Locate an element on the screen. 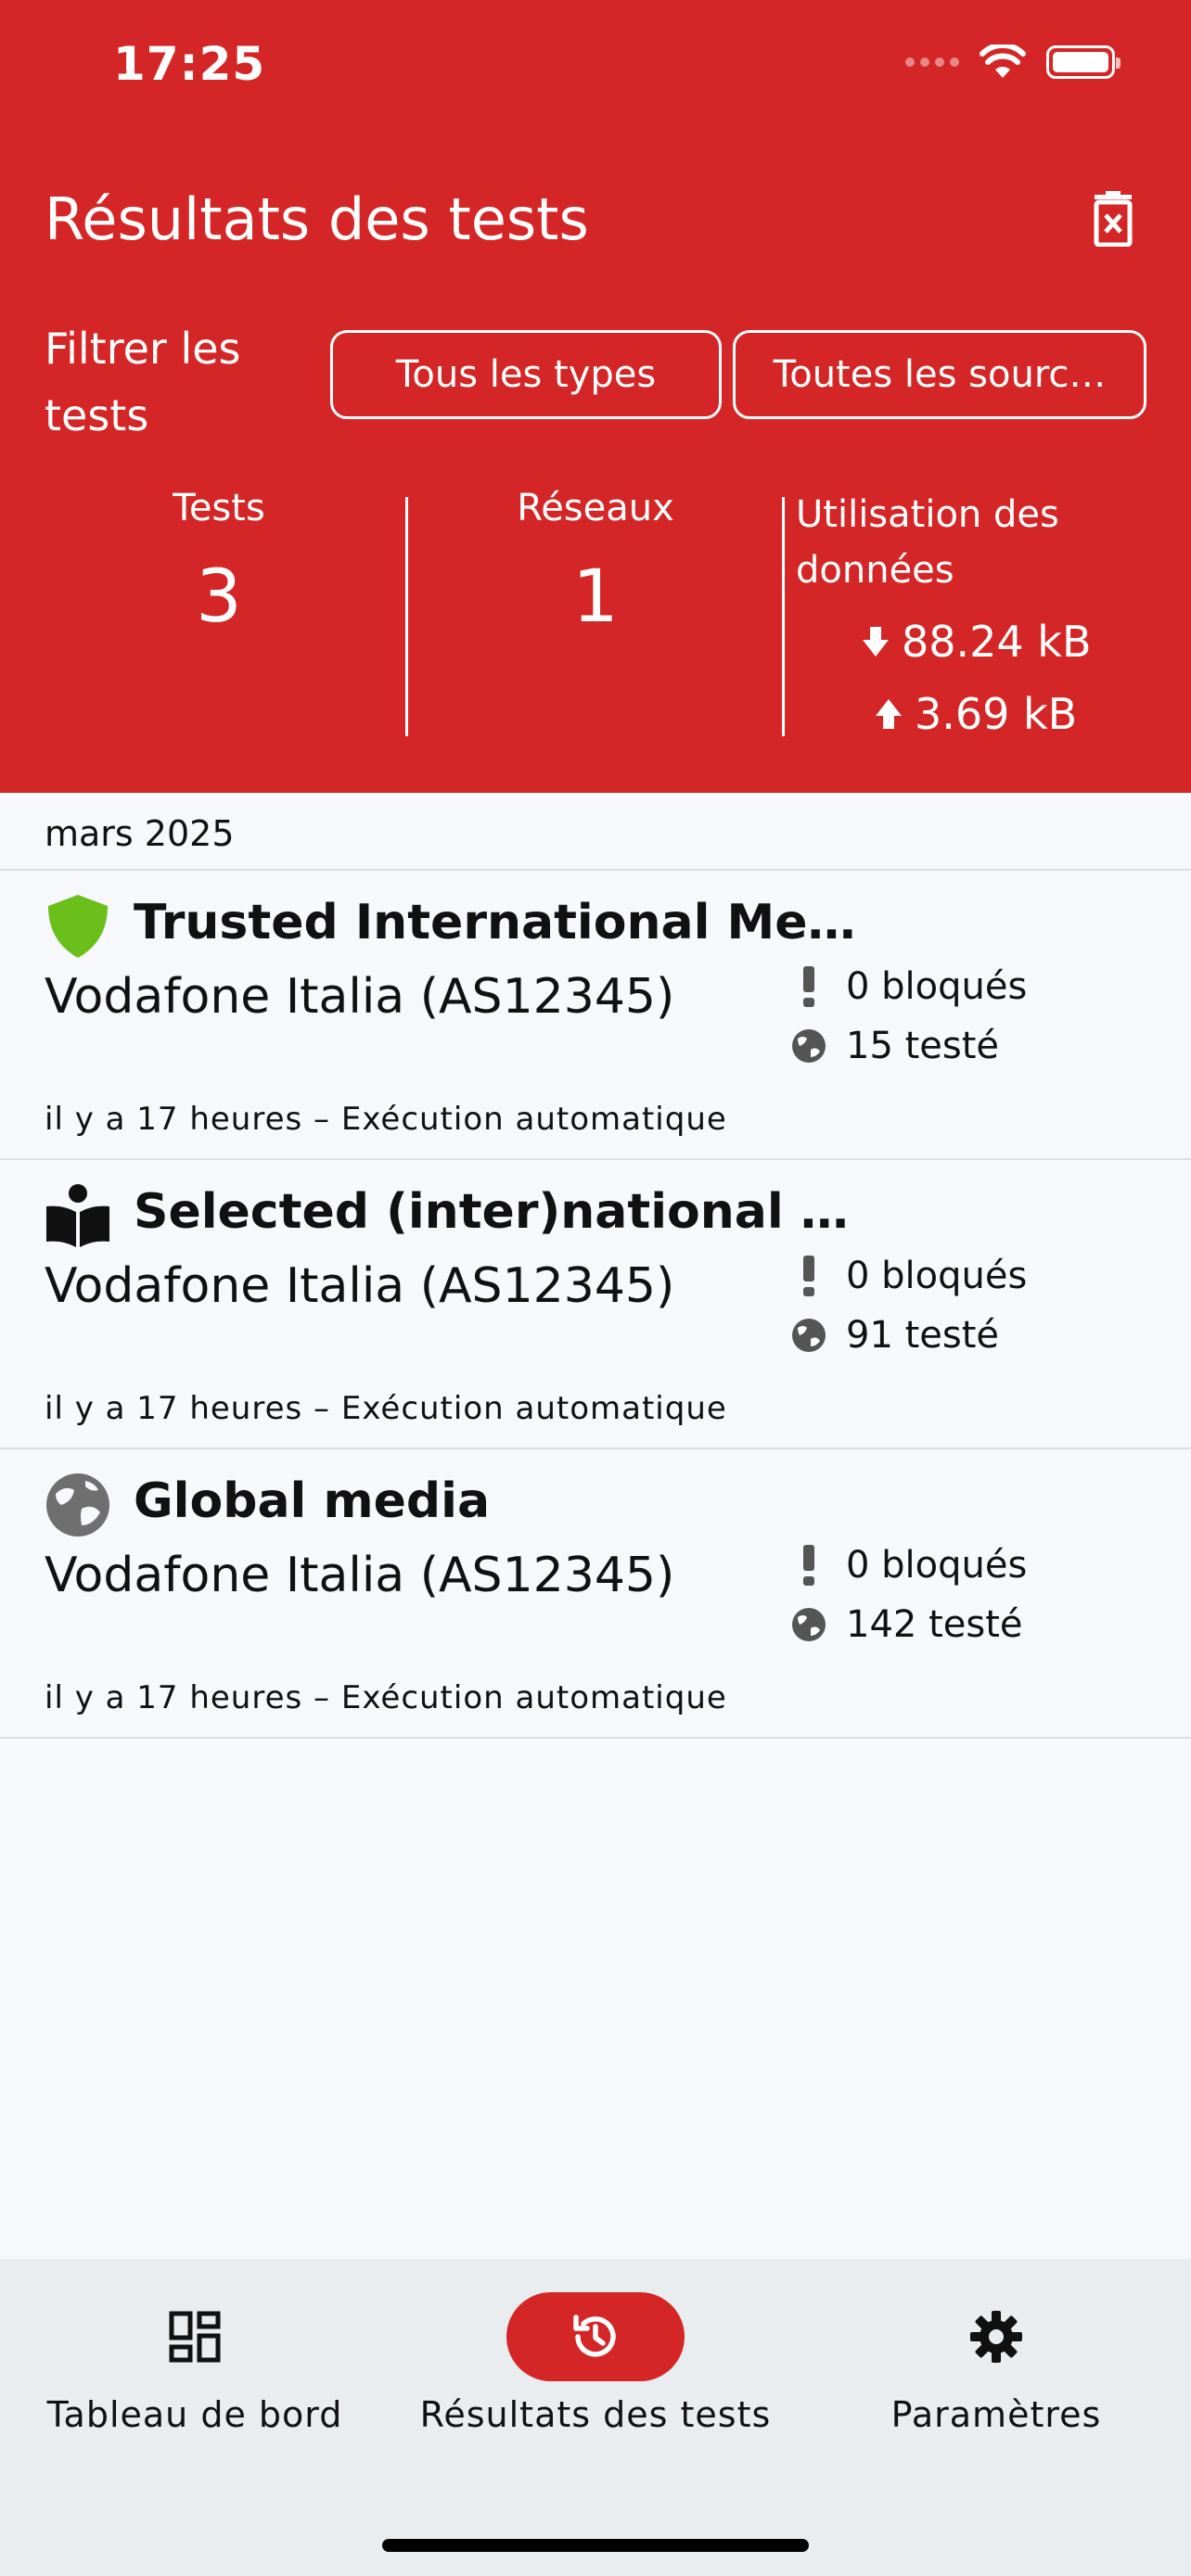 This screenshot has width=1191, height=2576. download-value: 88.24 kB is located at coordinates (997, 642).